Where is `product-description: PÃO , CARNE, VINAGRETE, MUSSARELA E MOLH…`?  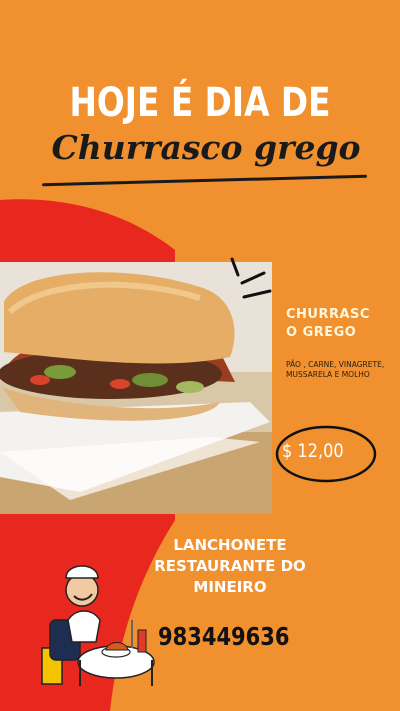
product-description: PÃO , CARNE, VINAGRETE, MUSSARELA E MOLH… is located at coordinates (335, 369).